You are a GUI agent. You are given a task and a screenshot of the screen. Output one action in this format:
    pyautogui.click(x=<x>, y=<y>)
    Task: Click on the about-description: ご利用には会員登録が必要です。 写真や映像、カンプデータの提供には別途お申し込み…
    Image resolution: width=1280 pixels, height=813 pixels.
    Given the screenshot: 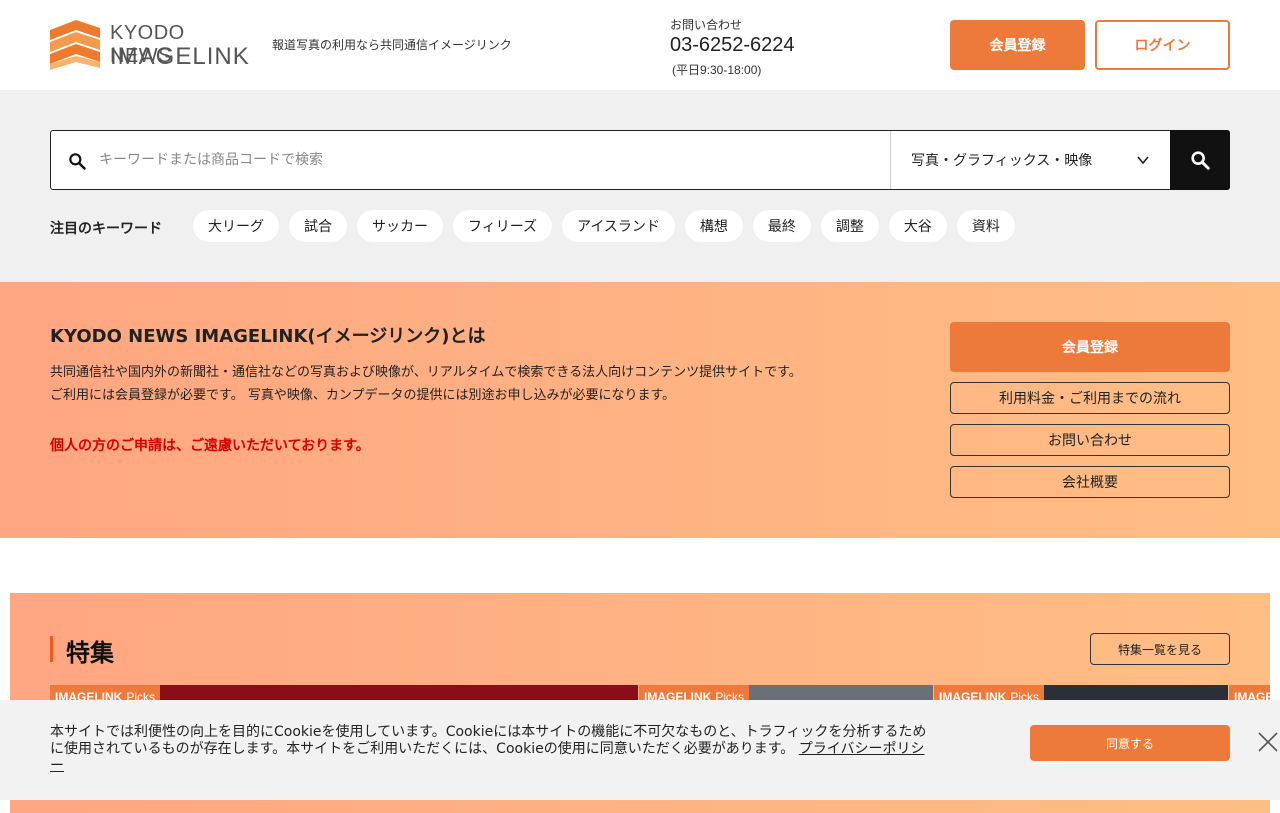 What is the action you would take?
    pyautogui.click(x=363, y=395)
    